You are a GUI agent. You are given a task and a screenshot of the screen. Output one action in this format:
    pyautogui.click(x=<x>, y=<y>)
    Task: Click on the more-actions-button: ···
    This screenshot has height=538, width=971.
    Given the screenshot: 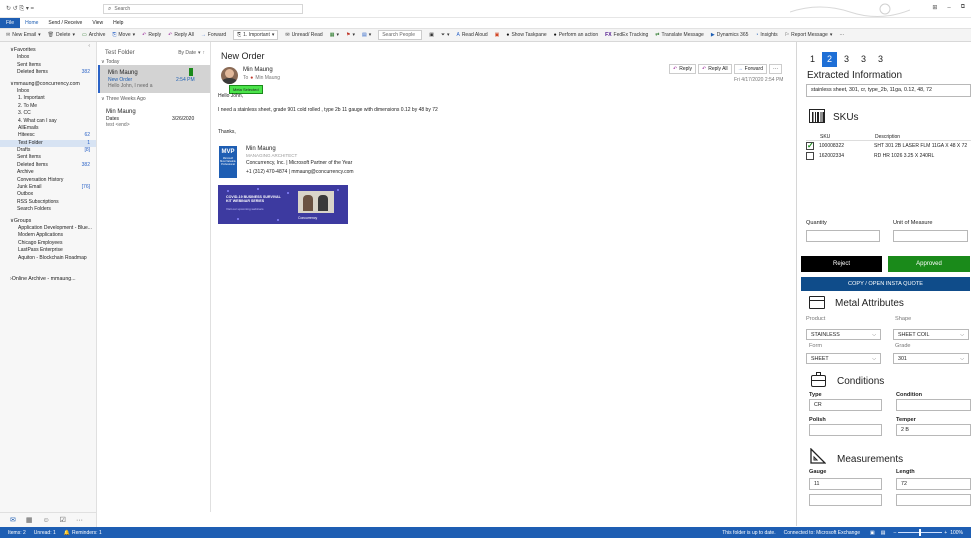 What is the action you would take?
    pyautogui.click(x=775, y=69)
    